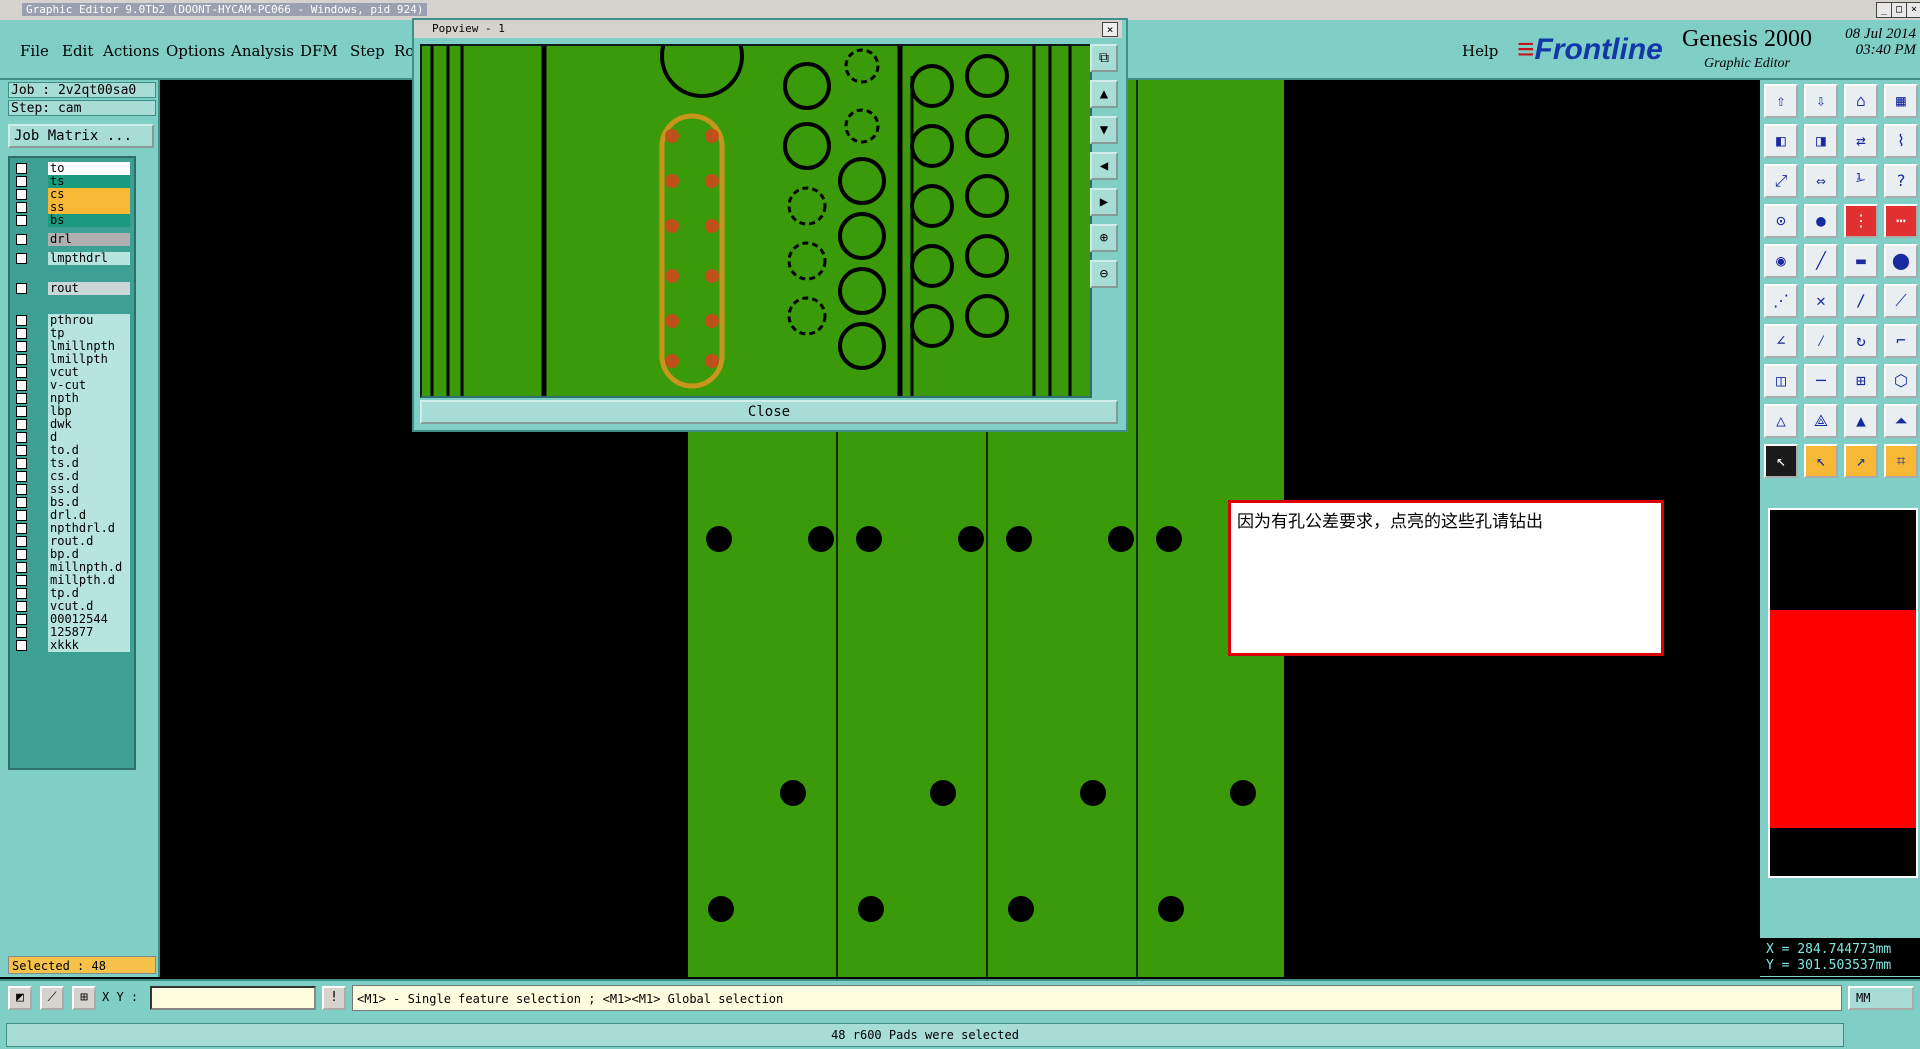  I want to click on layer-row: pthrou, so click(71, 320).